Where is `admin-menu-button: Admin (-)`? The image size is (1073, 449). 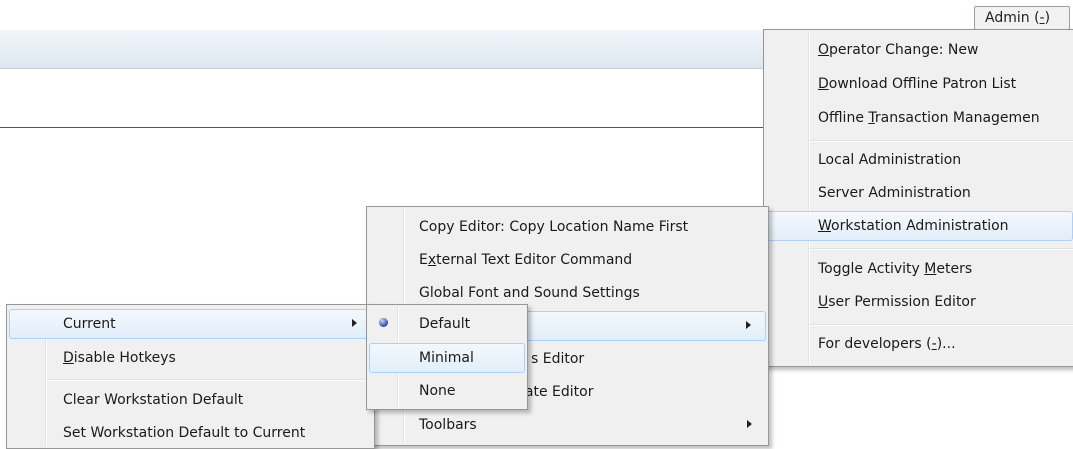
admin-menu-button: Admin (-) is located at coordinates (1022, 18).